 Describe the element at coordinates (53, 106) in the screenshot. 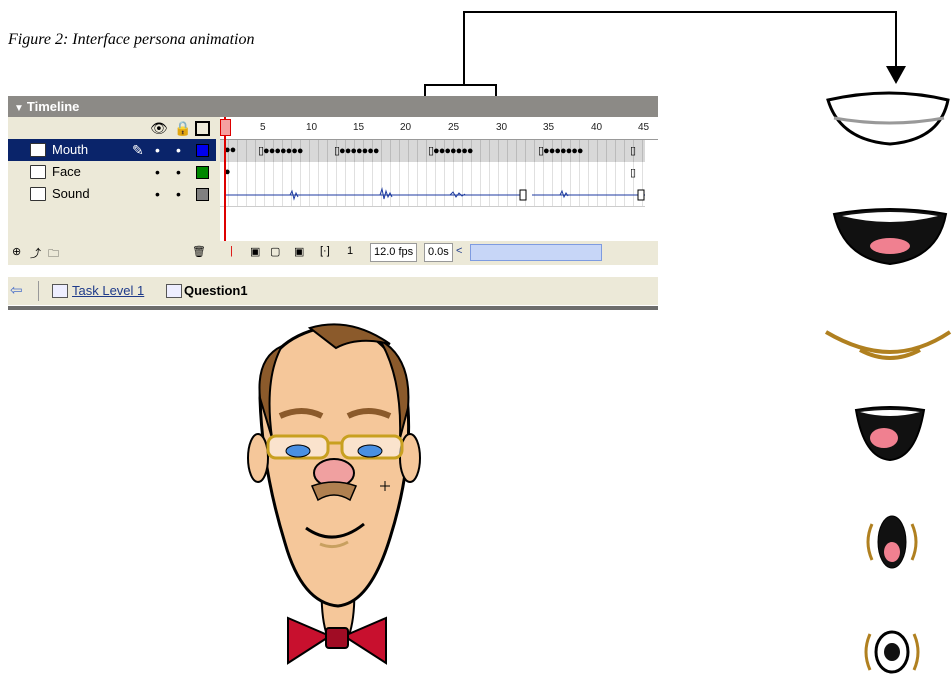

I see `timeline-title: Timeline` at that location.